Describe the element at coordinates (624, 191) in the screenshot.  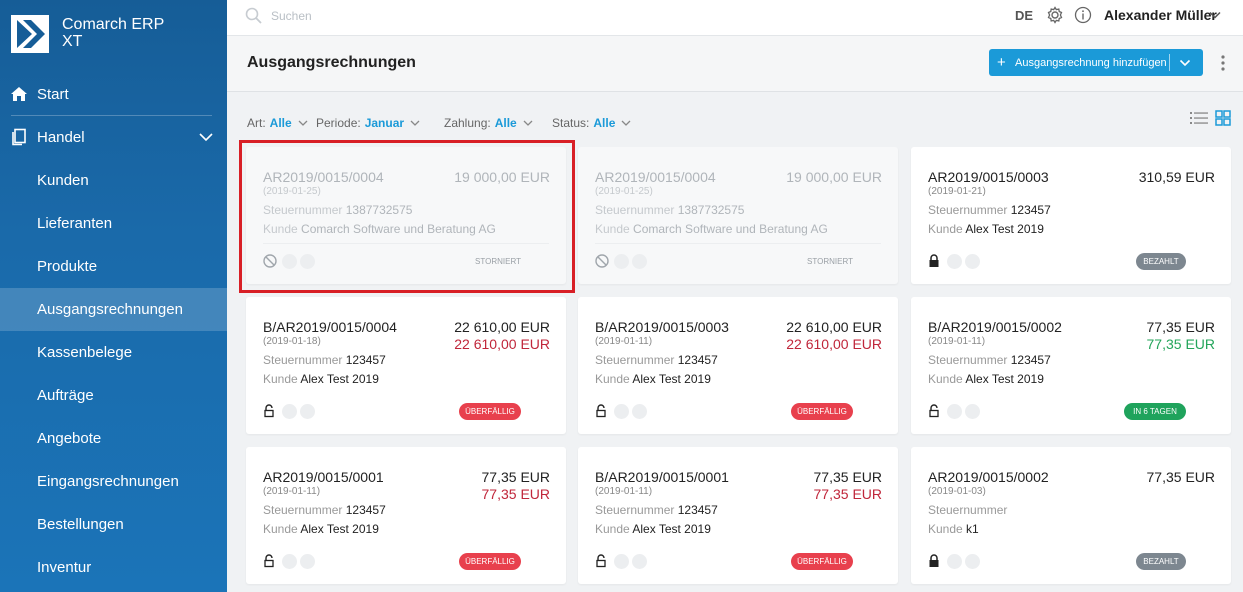
I see `invoice-date: (2019-01-25)` at that location.